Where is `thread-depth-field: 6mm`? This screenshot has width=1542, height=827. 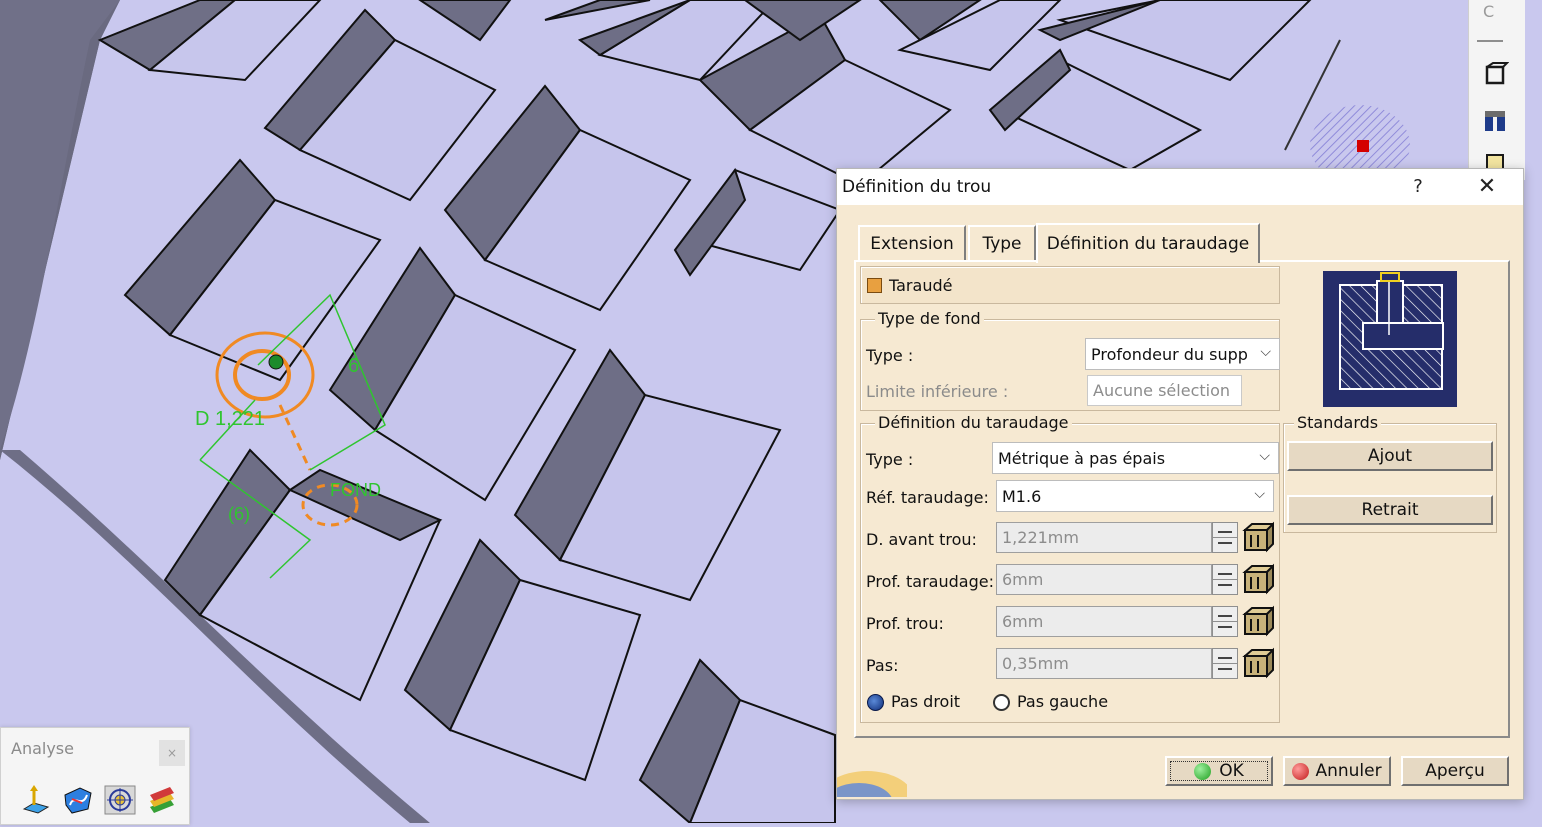
thread-depth-field: 6mm is located at coordinates (1104, 579).